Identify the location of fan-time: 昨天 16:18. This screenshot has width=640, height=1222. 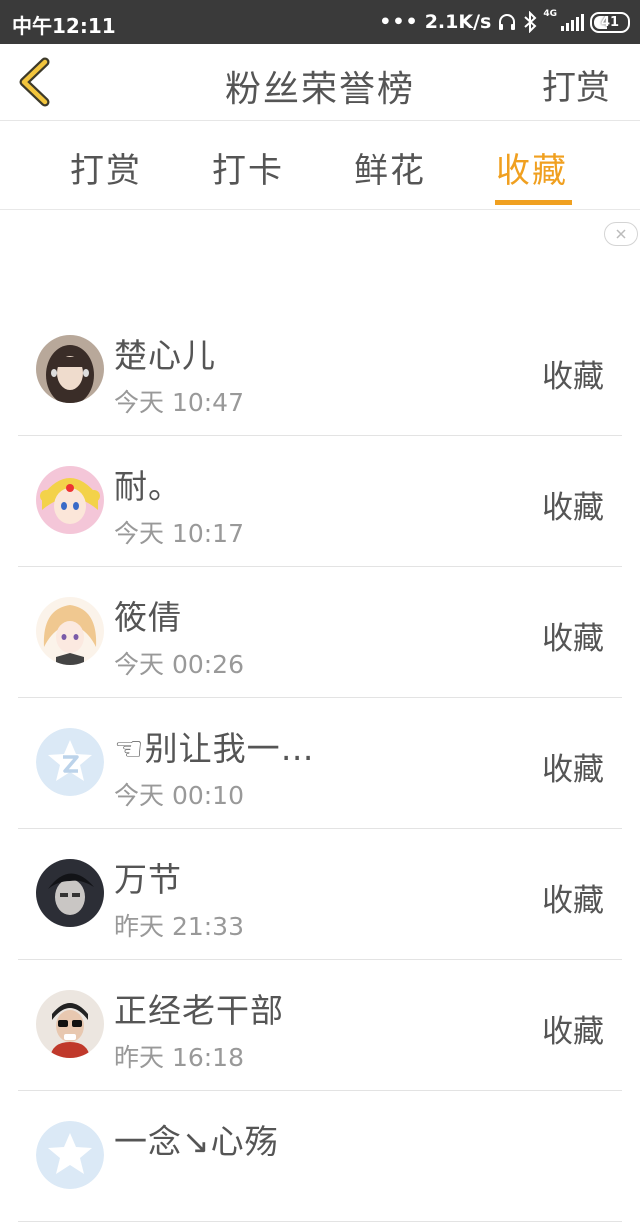
(179, 1057).